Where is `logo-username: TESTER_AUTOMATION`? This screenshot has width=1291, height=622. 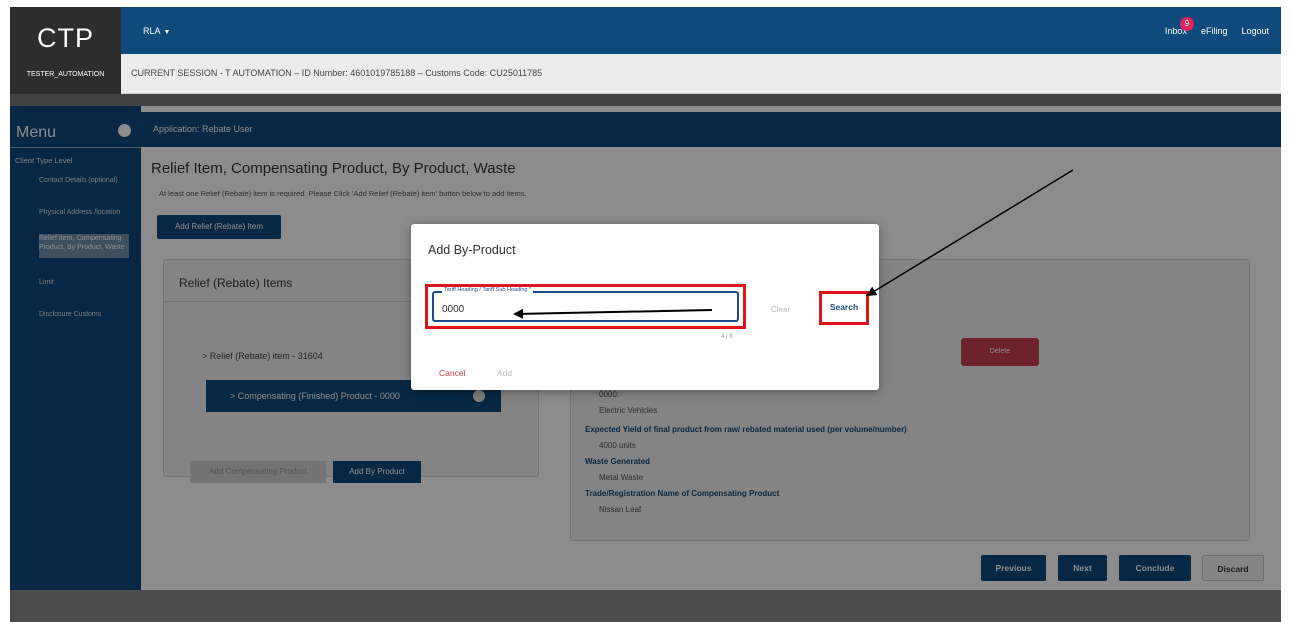 logo-username: TESTER_AUTOMATION is located at coordinates (65, 74).